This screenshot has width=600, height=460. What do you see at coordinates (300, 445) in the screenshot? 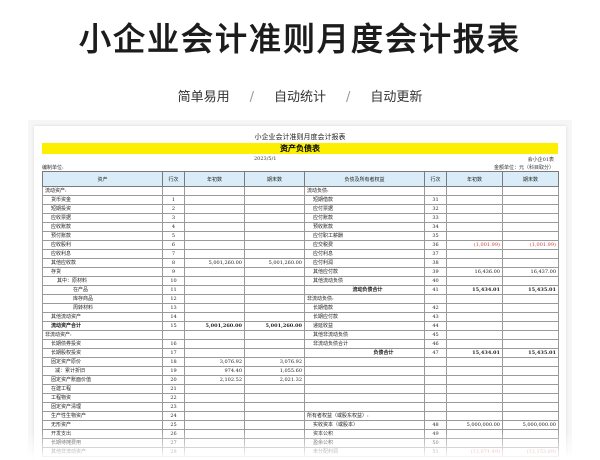
I see `bottom-fade` at bounding box center [300, 445].